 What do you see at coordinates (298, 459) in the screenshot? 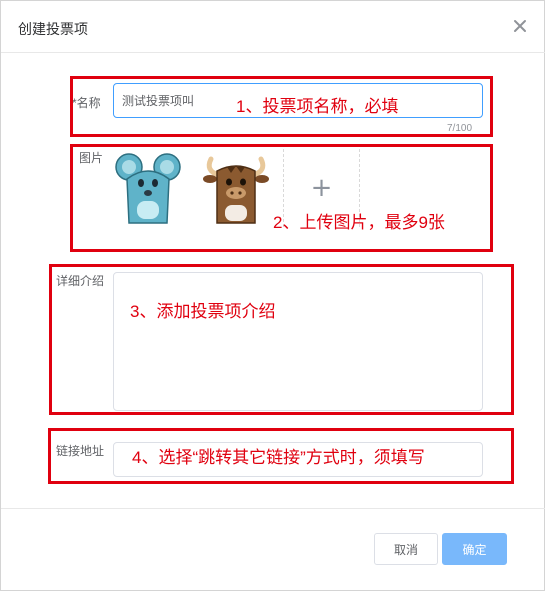
I see `link-input` at bounding box center [298, 459].